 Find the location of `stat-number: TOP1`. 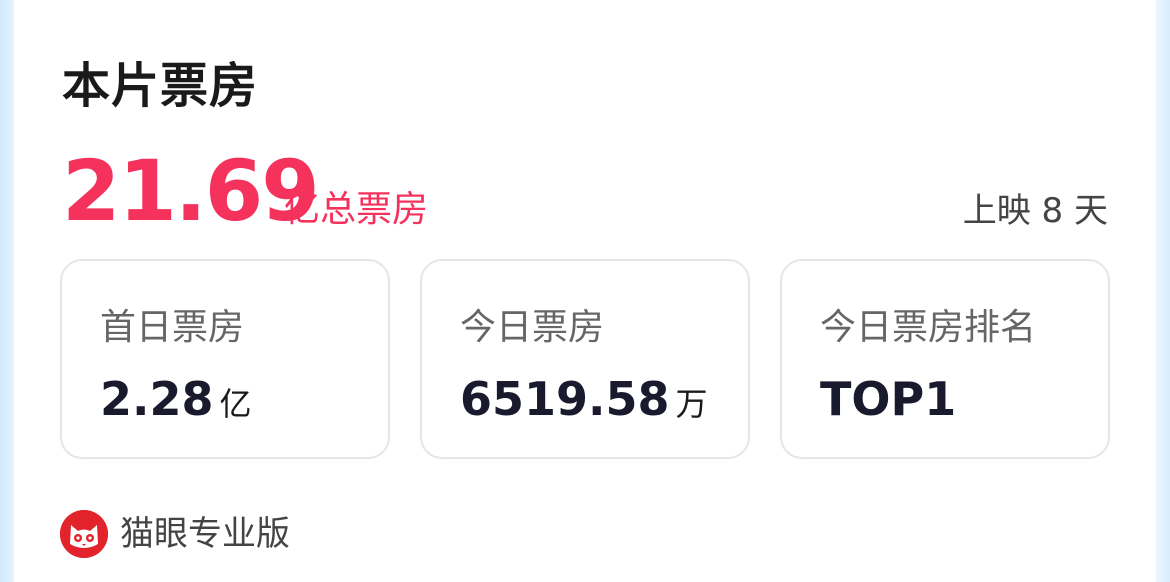

stat-number: TOP1 is located at coordinates (888, 399).